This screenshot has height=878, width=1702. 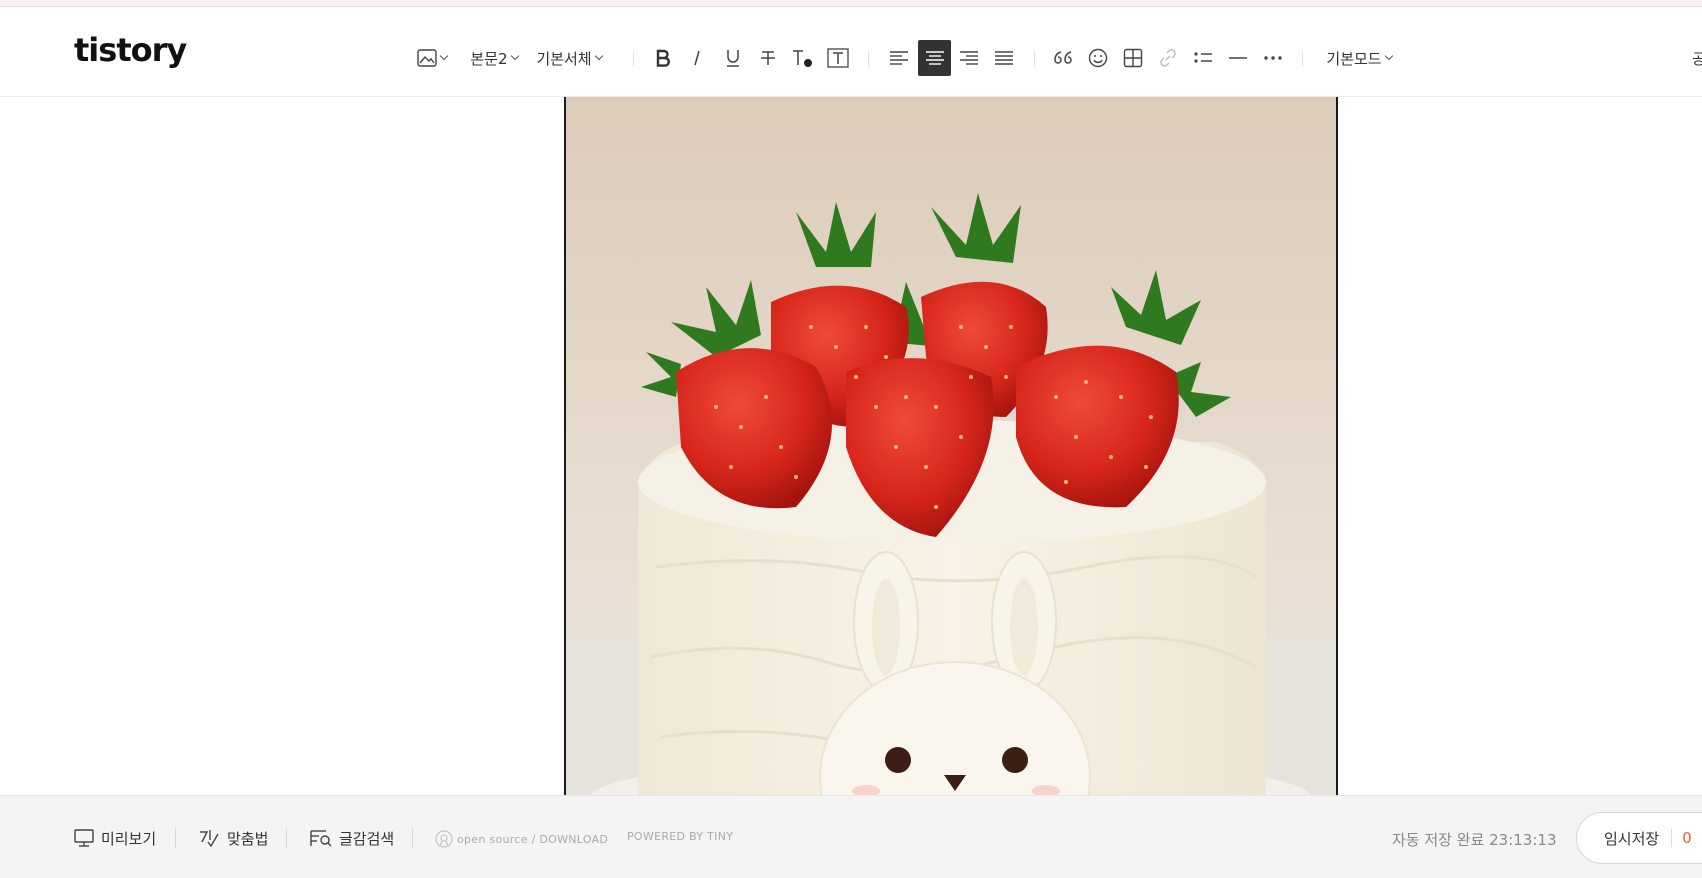 What do you see at coordinates (1632, 838) in the screenshot?
I see `temp-save-label: 임시저장` at bounding box center [1632, 838].